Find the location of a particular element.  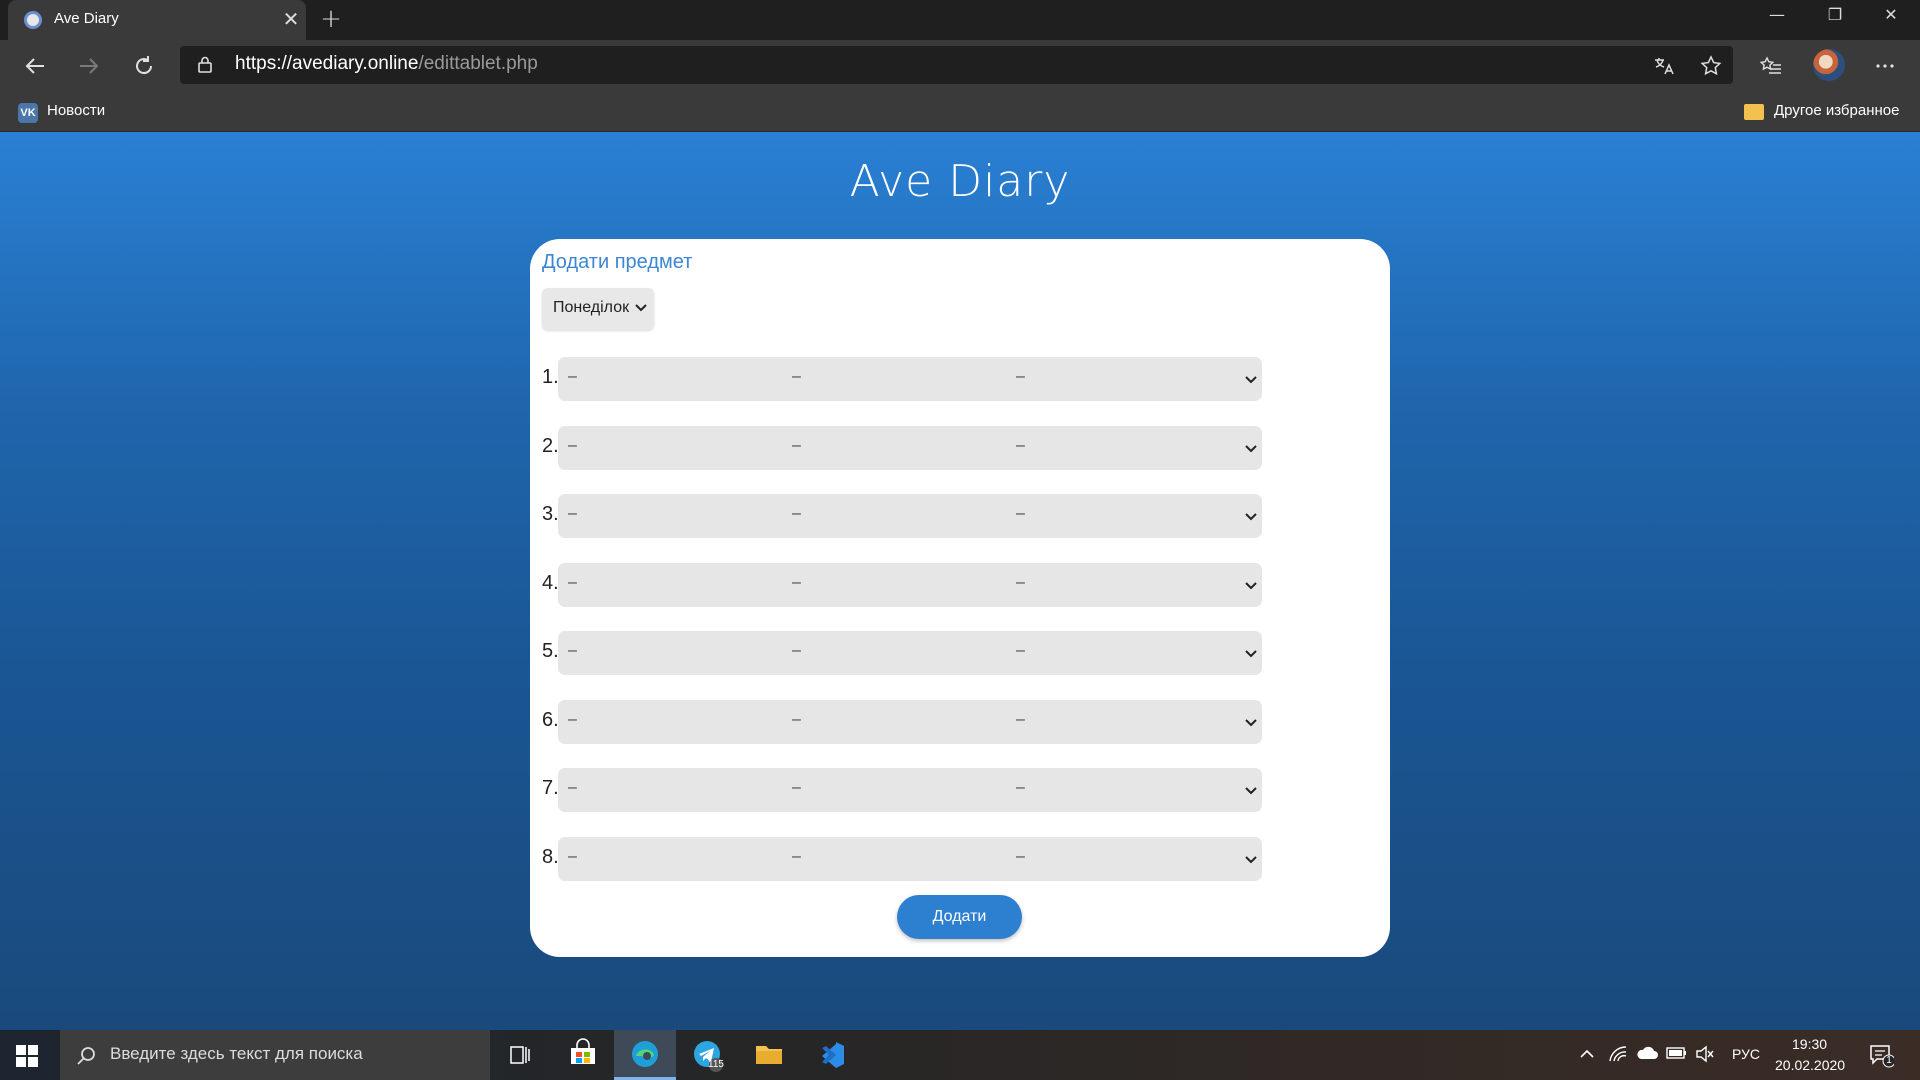

restore-button: ❐ is located at coordinates (1835, 16).